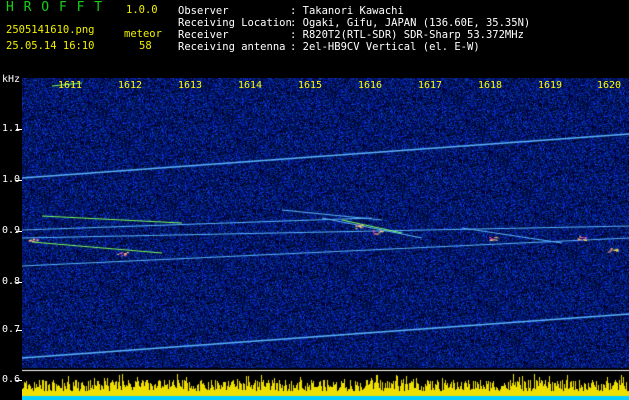 This screenshot has width=629, height=400. Describe the element at coordinates (145, 46) in the screenshot. I see `meteor-count: 58` at that location.